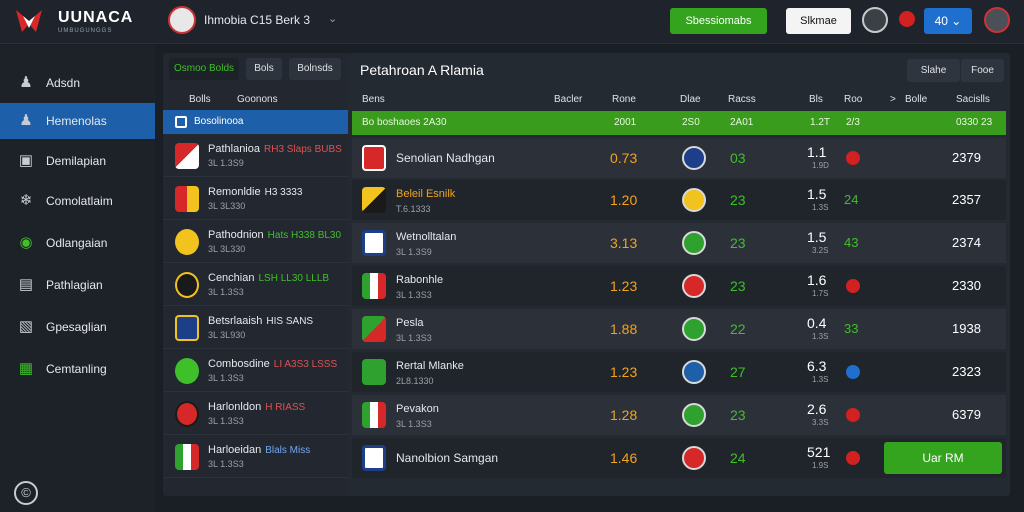 This screenshot has width=1024, height=512. I want to click on team-tag: H RIASS, so click(285, 407).